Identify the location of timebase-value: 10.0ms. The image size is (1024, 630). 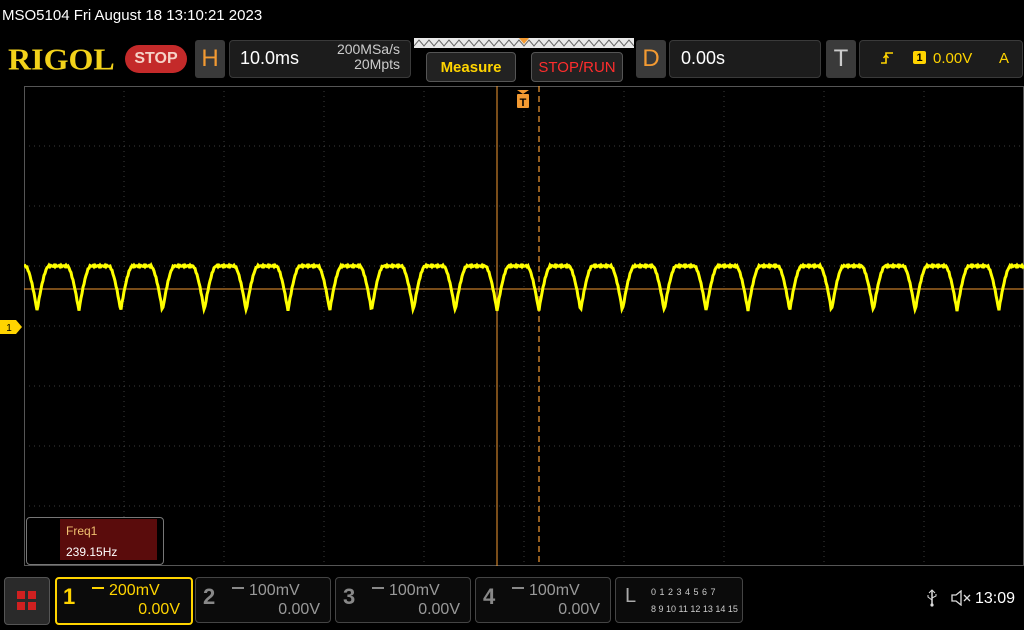
(270, 58).